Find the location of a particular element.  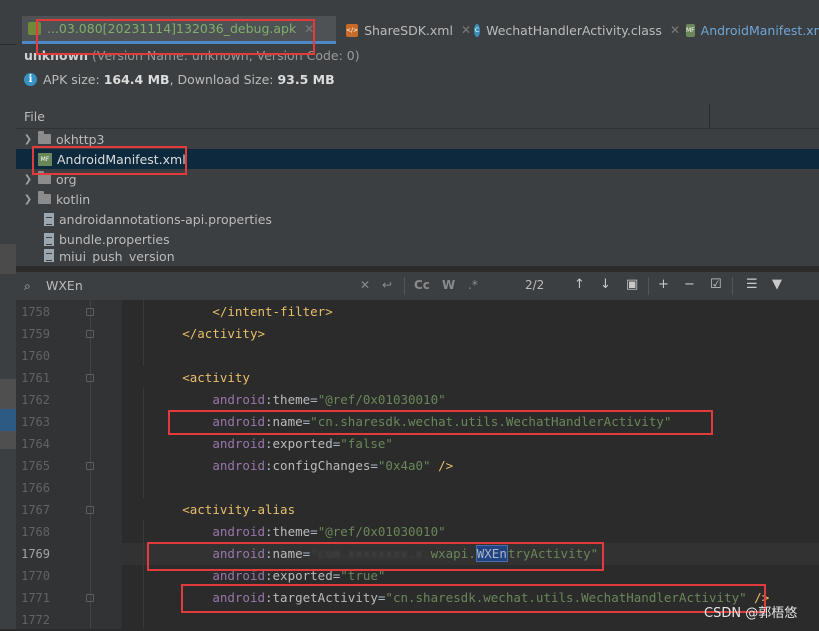

manifest-icon: MF is located at coordinates (45, 159).